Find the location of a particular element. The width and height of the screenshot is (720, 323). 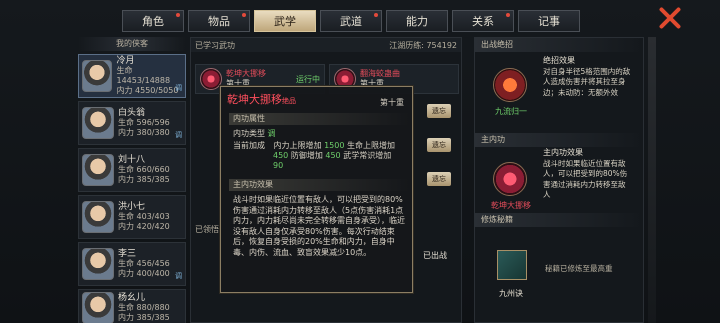

section-main-effect: 主内功效果 is located at coordinates (319, 185).